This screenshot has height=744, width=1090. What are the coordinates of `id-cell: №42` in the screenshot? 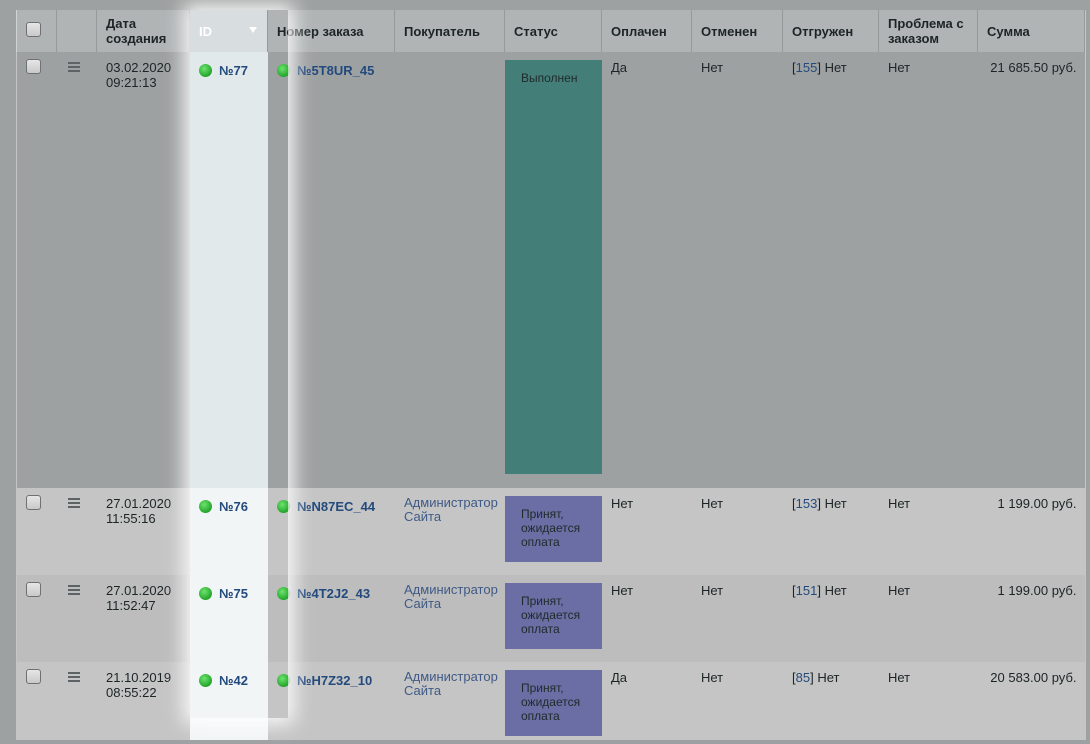 It's located at (228, 701).